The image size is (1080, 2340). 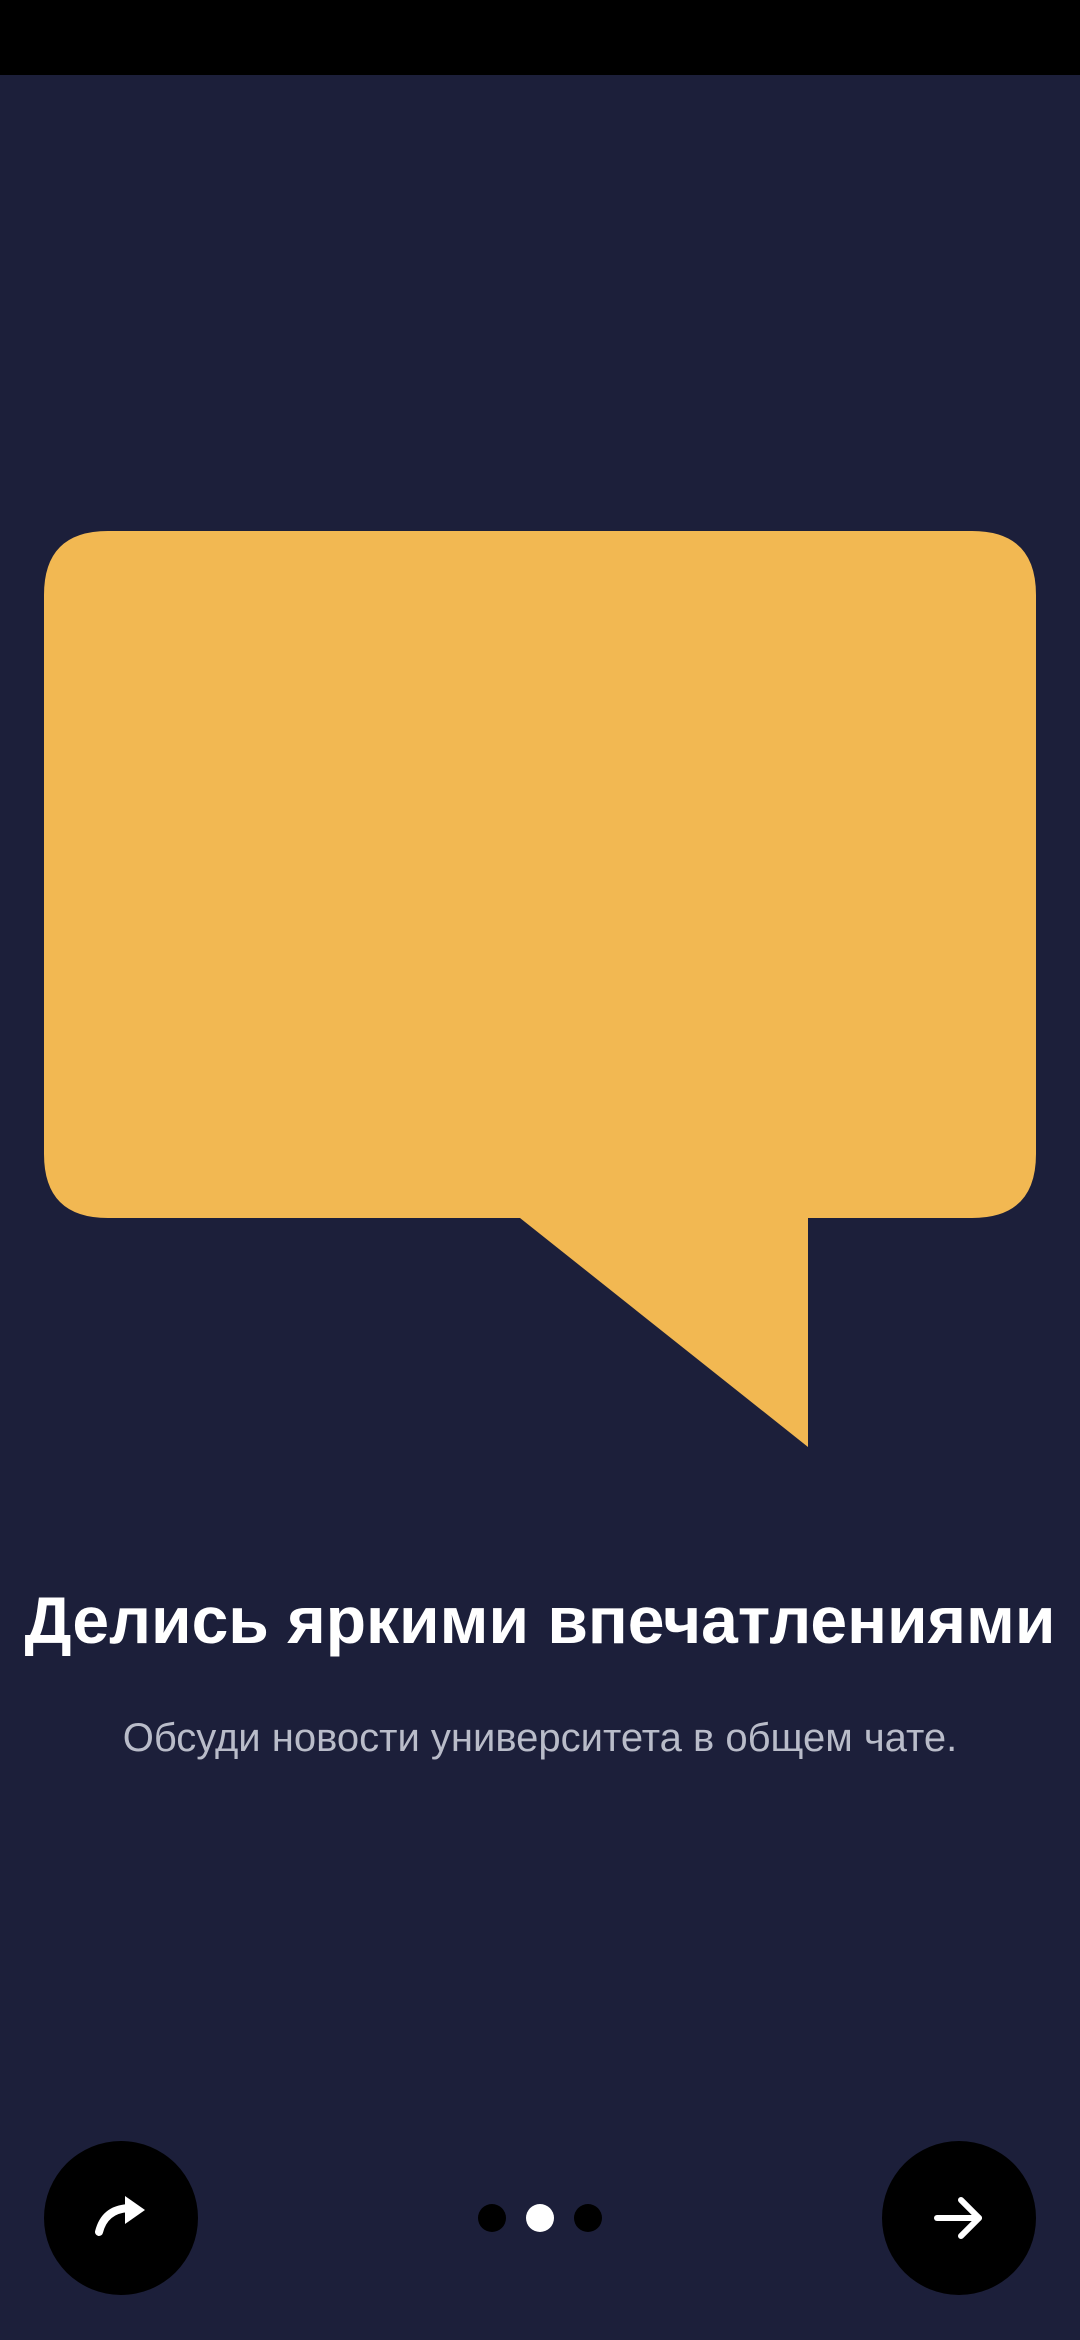 I want to click on next-button, so click(x=959, y=2218).